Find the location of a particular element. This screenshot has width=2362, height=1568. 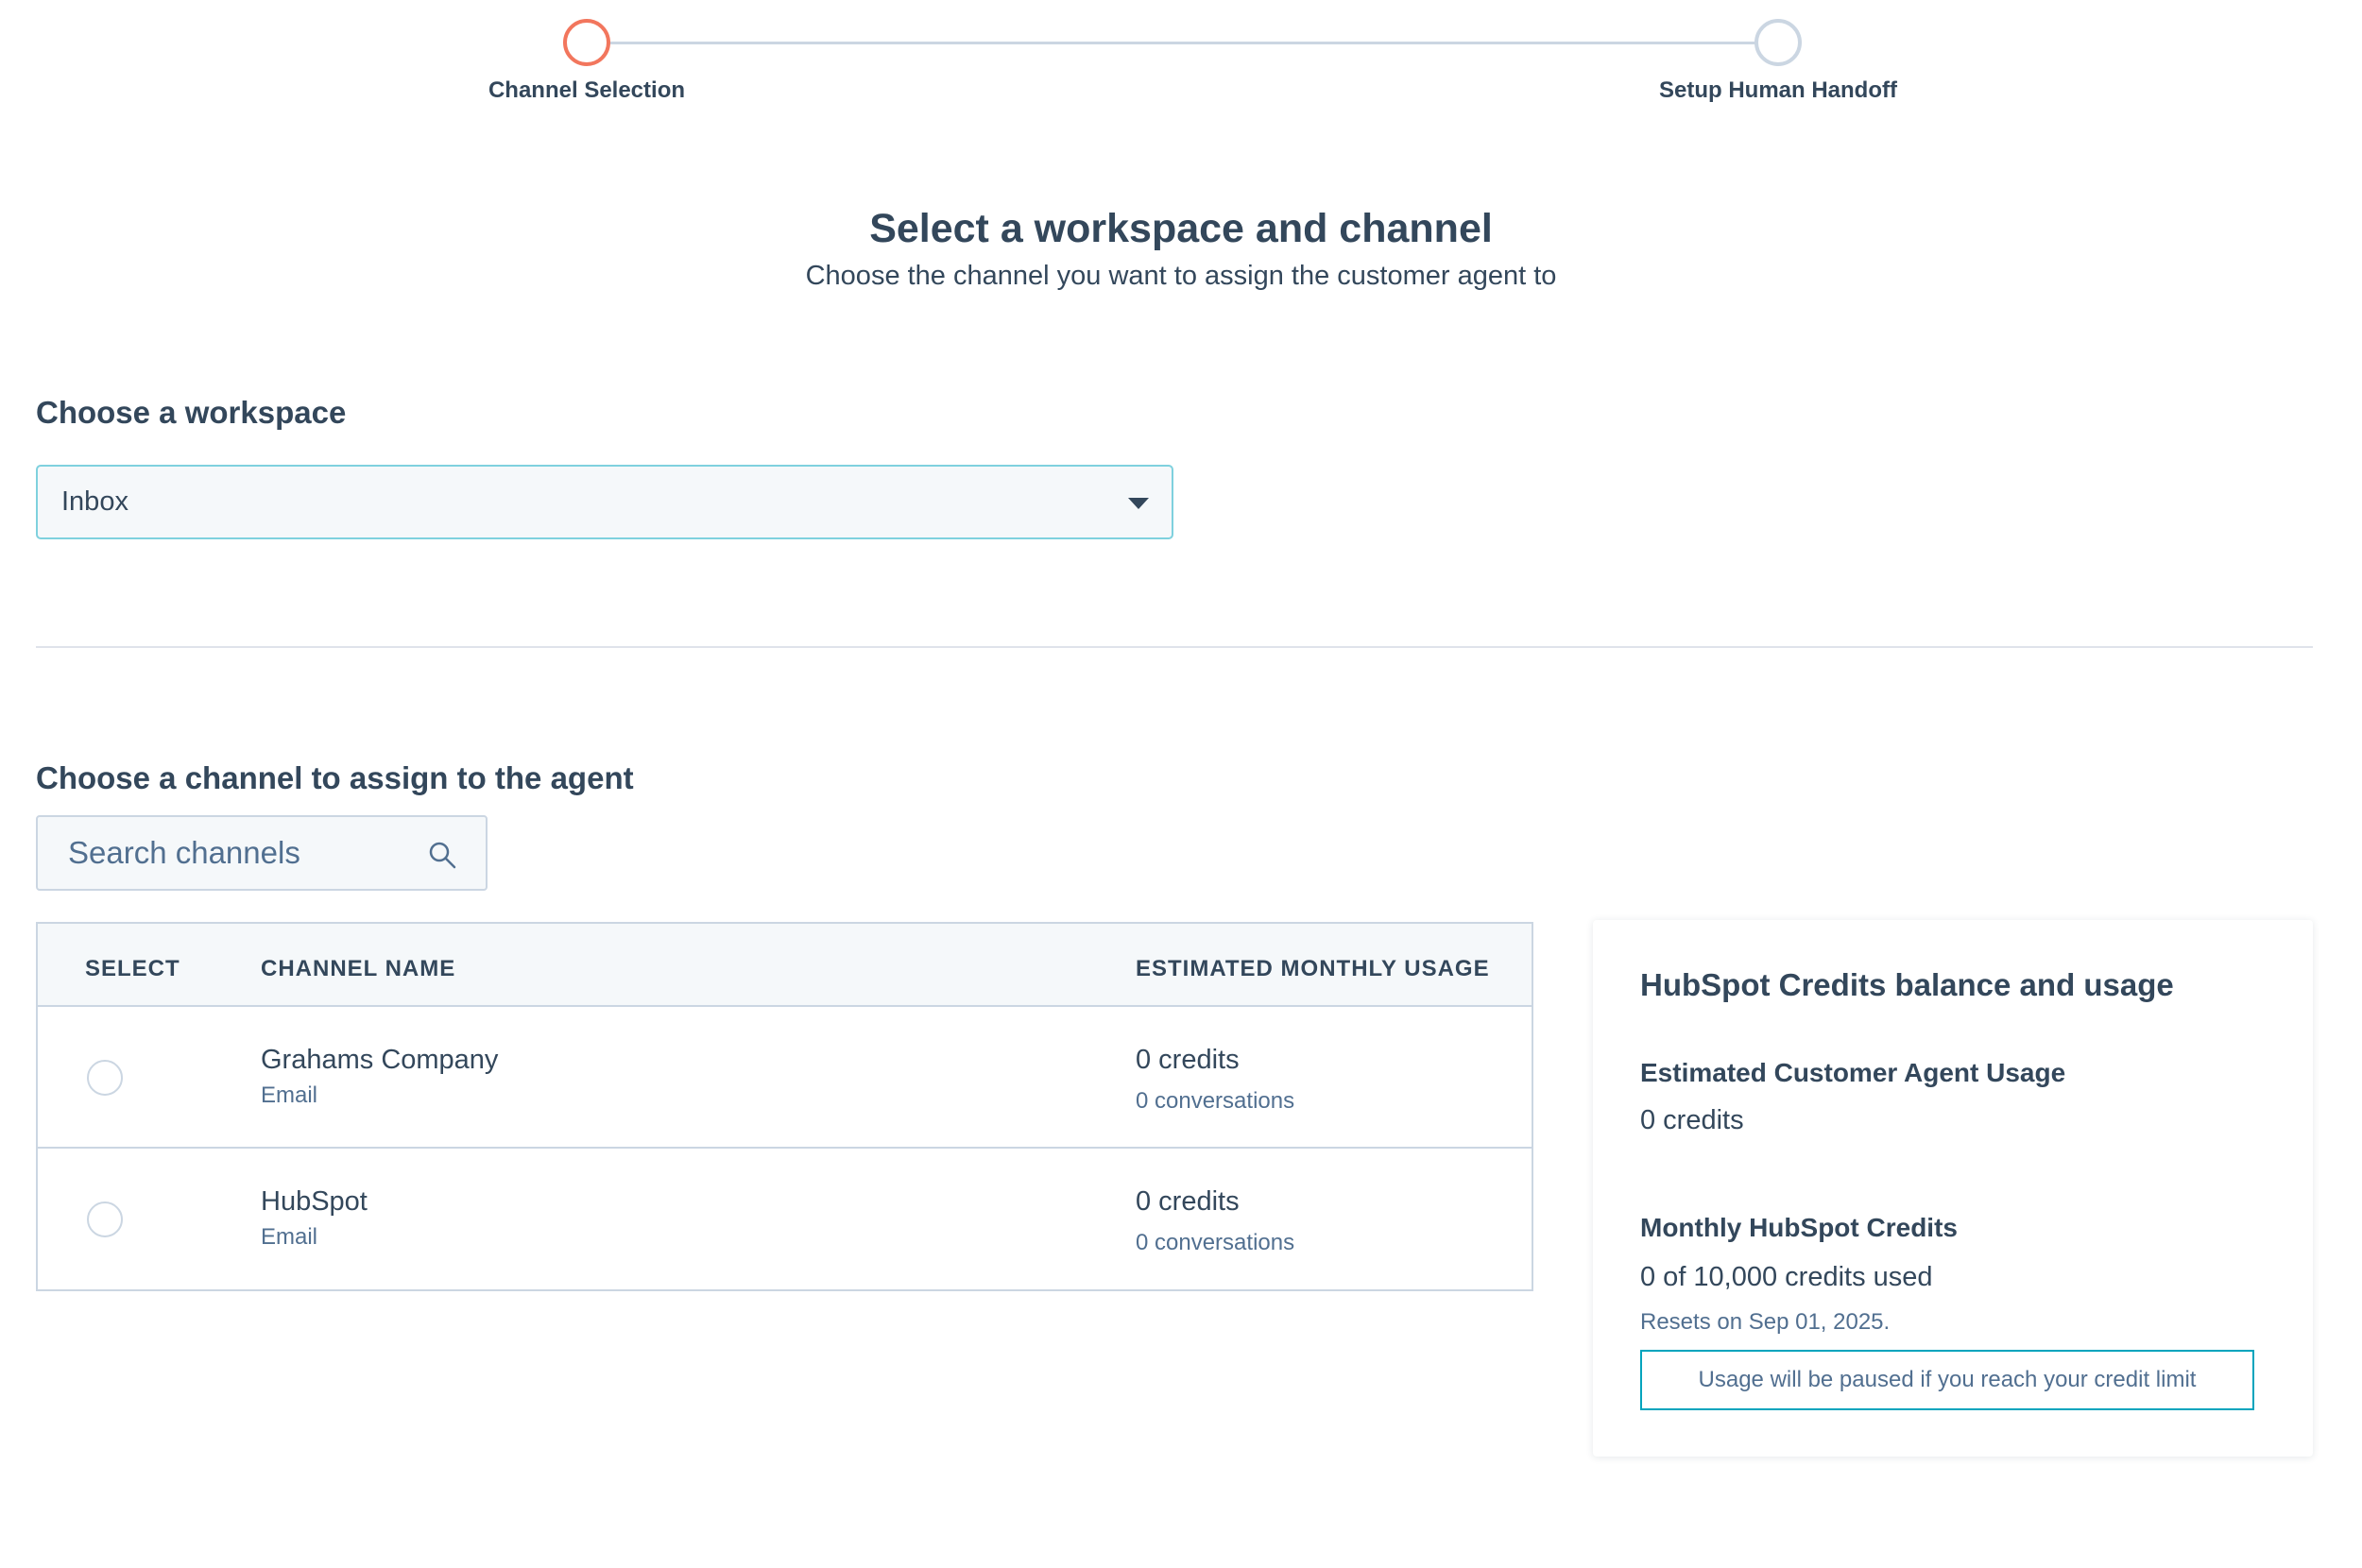

channel-heading: Choose a channel to assign to the agent is located at coordinates (335, 777).